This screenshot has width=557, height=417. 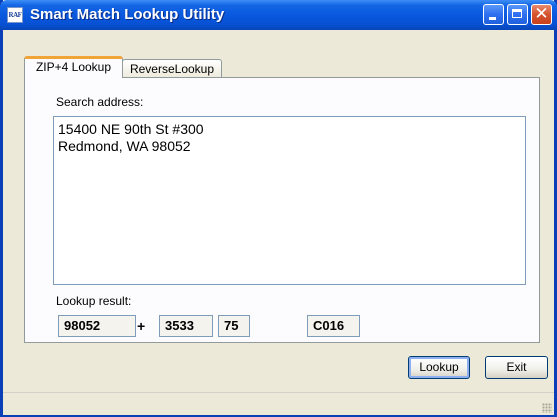 I want to click on window-title: Smart Match Lookup Utility, so click(x=127, y=14).